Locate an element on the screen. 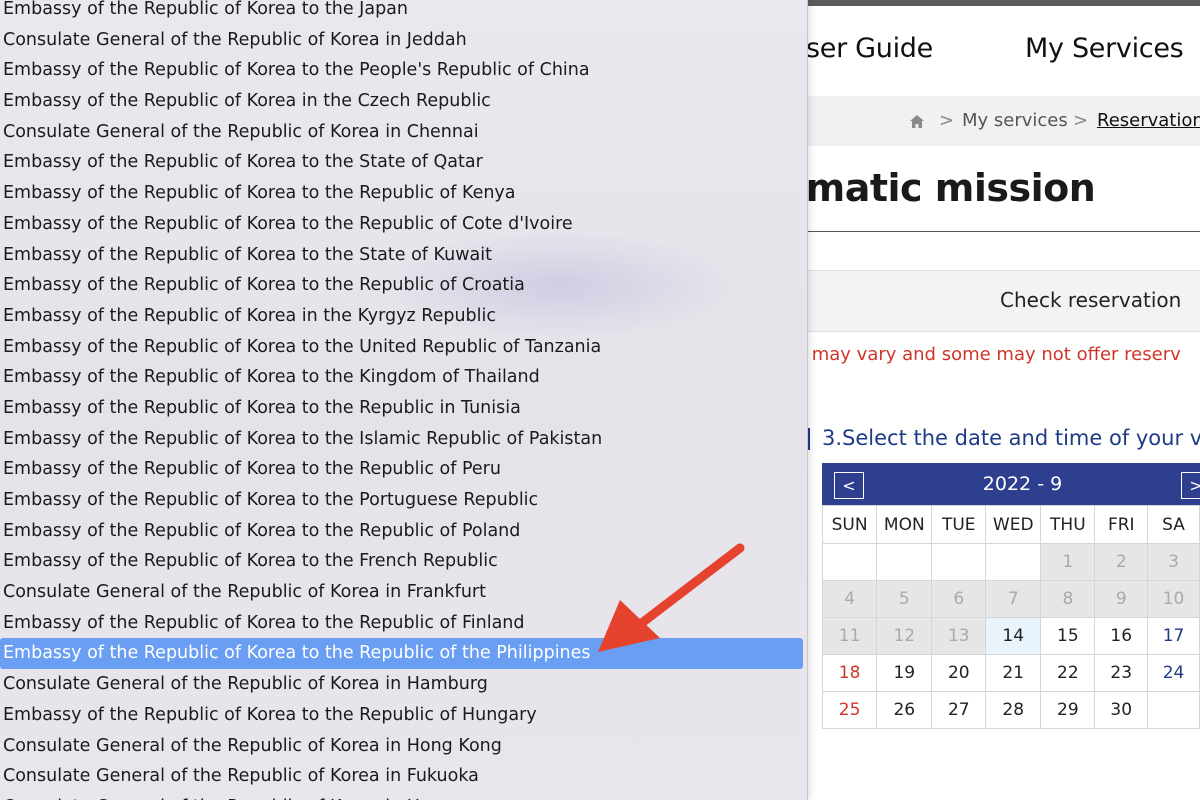 The image size is (1200, 800). calendar-day: 29 is located at coordinates (1068, 710).